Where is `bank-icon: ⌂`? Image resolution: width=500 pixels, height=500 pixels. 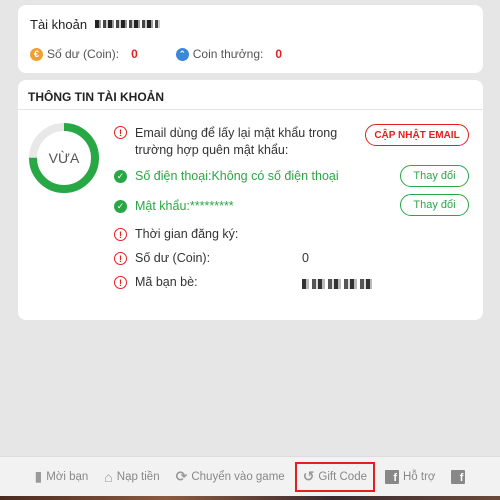
bank-icon: ⌂ is located at coordinates (108, 476).